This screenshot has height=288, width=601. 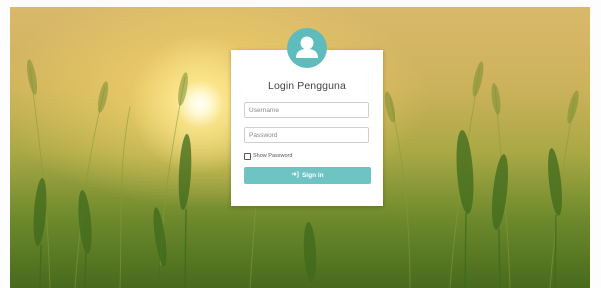 I want to click on sign-in-icon: ➜], so click(x=295, y=175).